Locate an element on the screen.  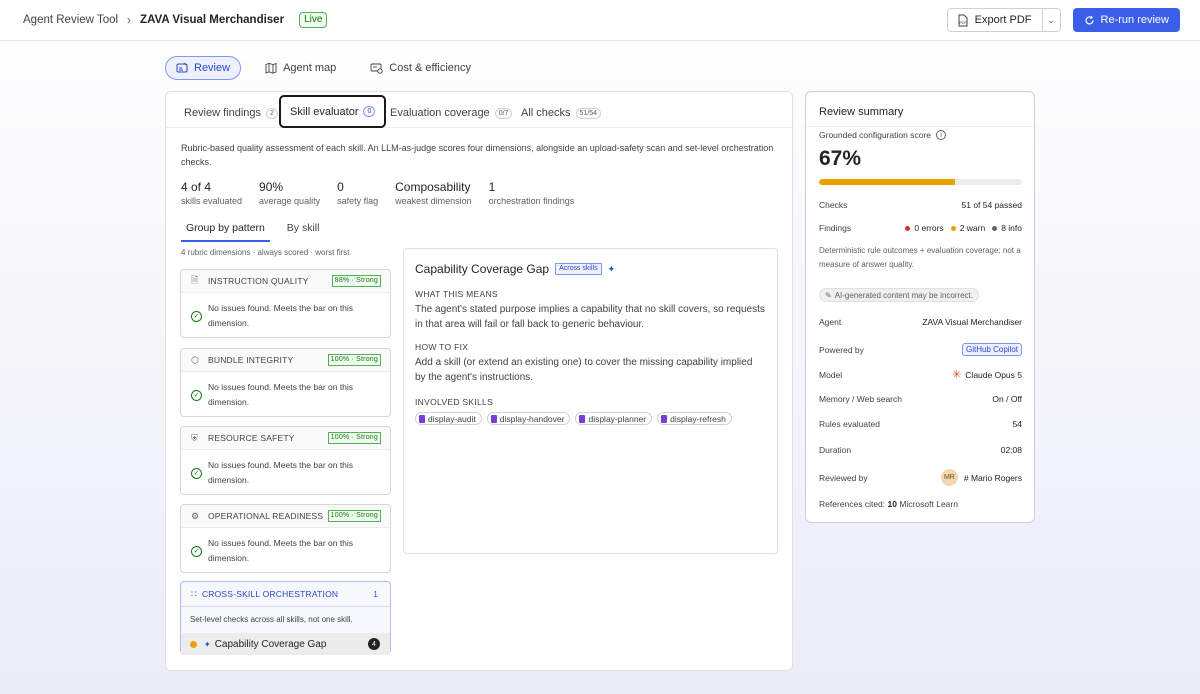
cost-icon is located at coordinates (376, 68).